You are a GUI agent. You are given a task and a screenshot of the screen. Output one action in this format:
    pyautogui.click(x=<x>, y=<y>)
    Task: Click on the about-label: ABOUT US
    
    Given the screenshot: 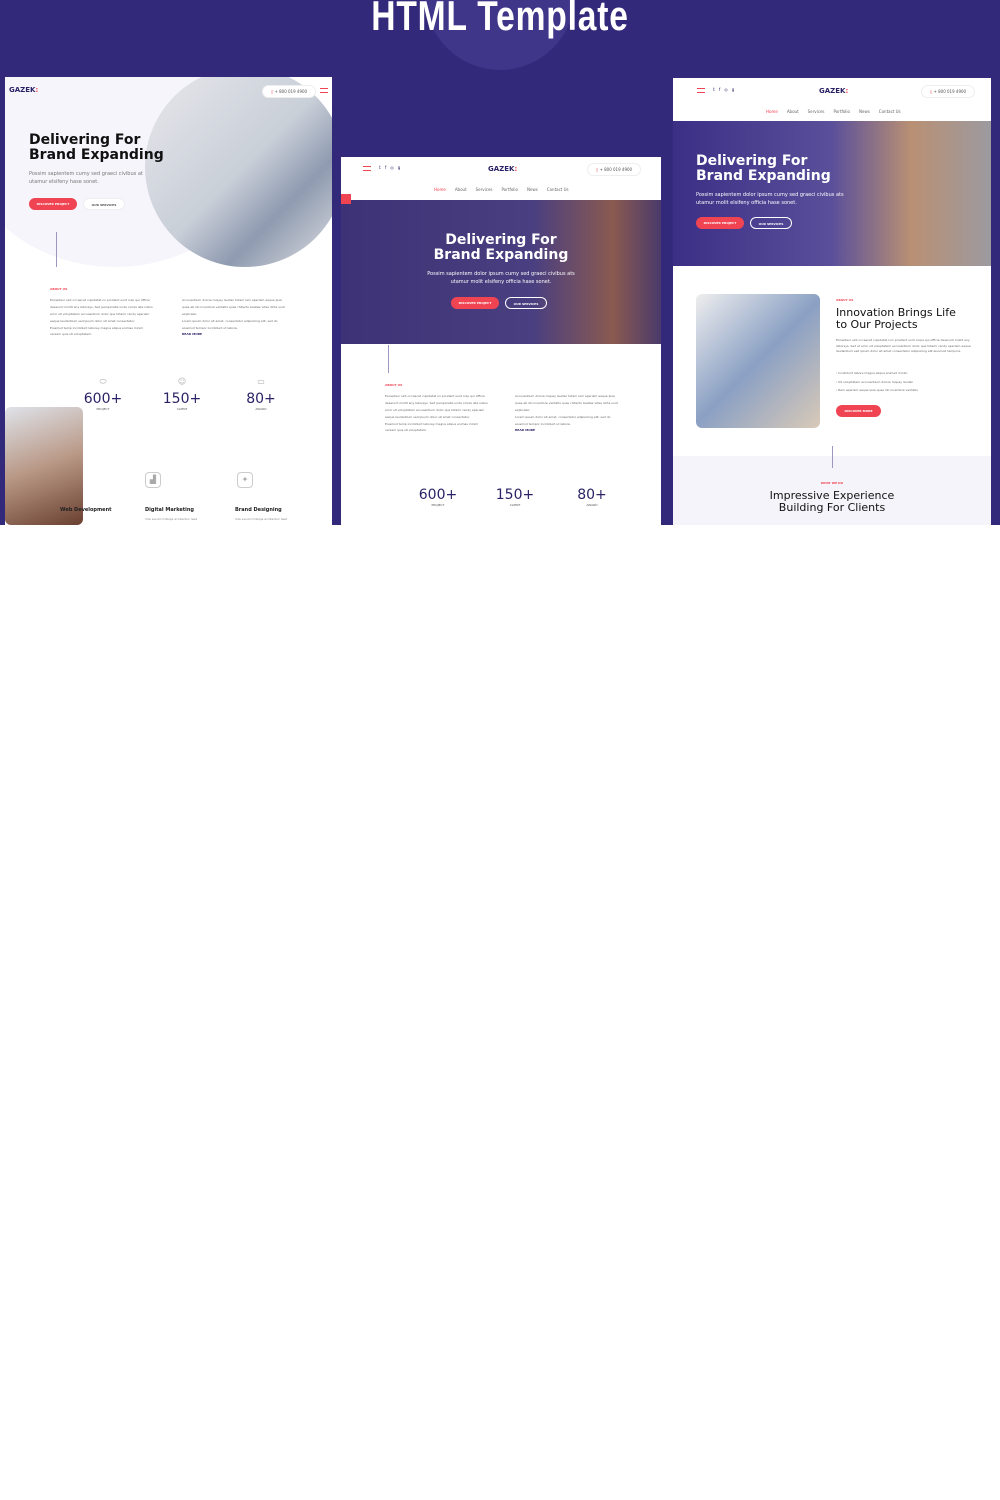 What is the action you would take?
    pyautogui.click(x=59, y=289)
    